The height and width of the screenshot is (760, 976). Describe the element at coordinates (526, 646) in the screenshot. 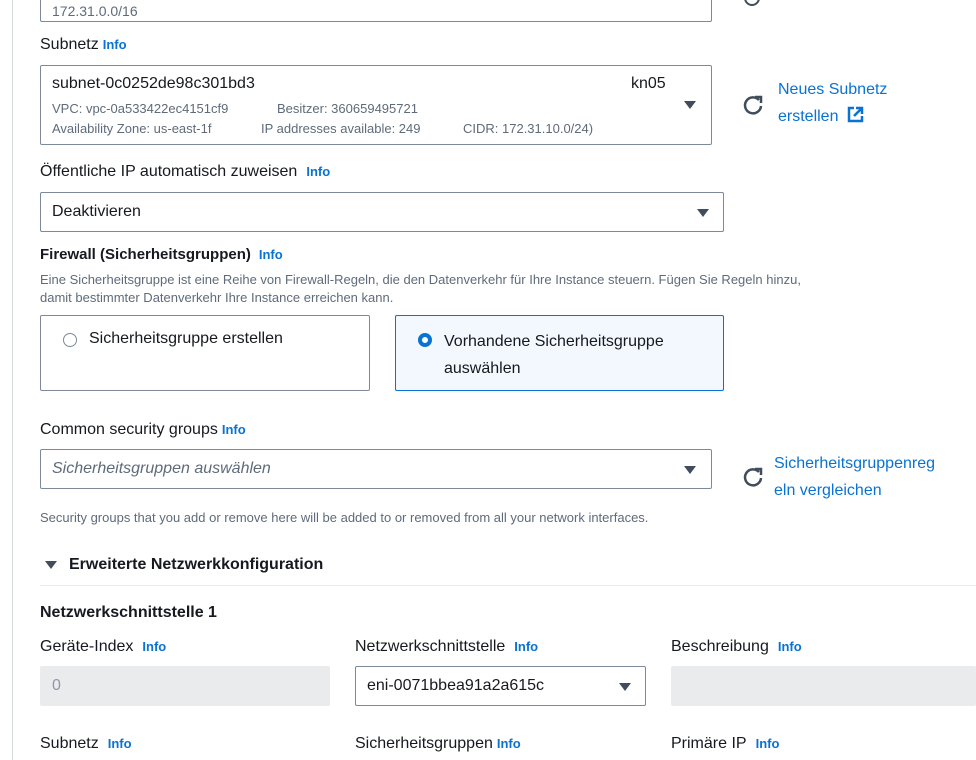

I see `network-interface-info-link: Info` at that location.